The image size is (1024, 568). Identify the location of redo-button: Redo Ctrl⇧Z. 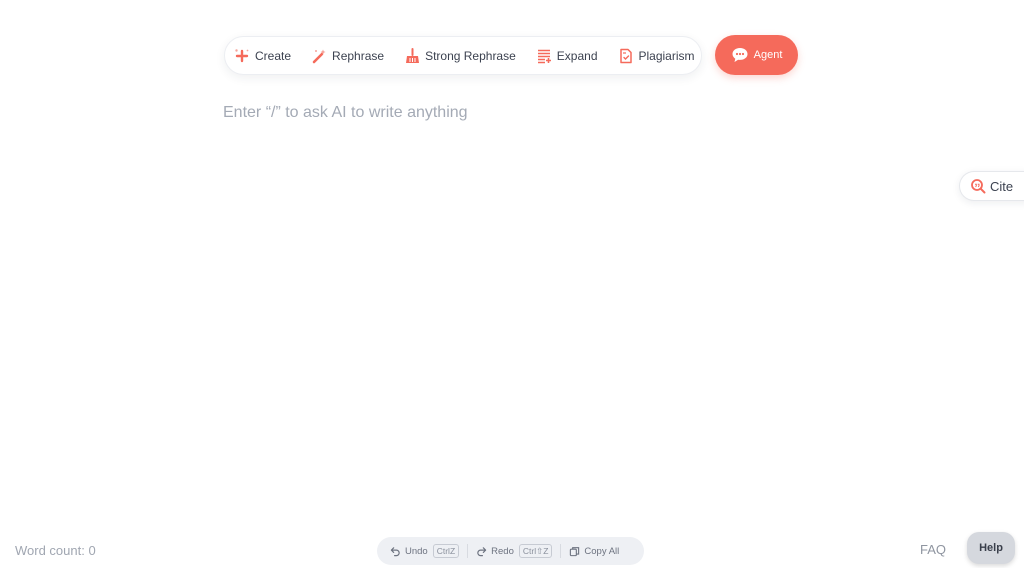
(514, 551).